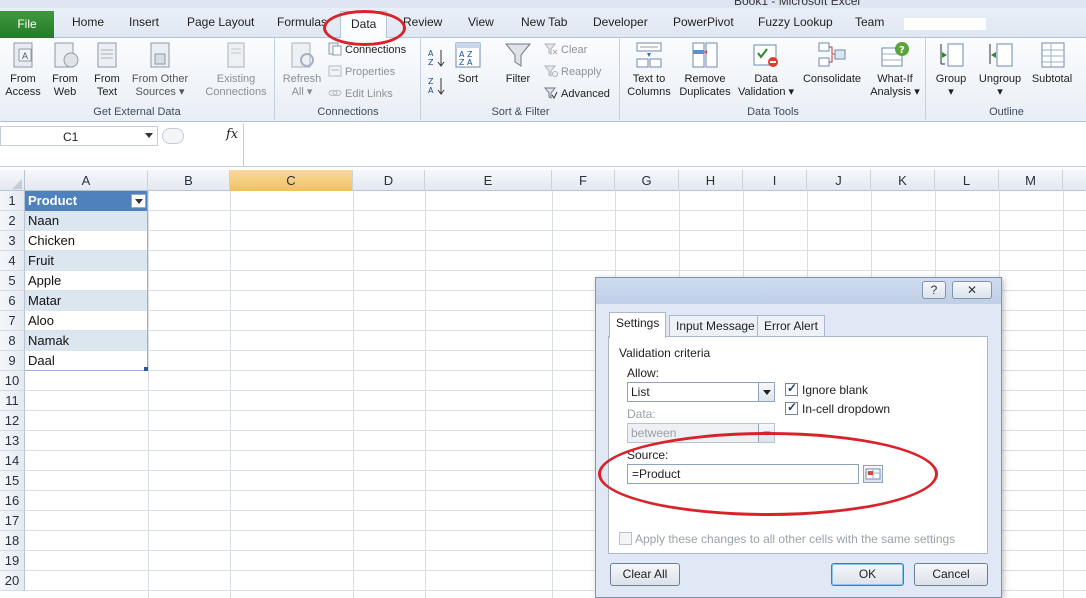  I want to click on row-header: 10, so click(12, 381).